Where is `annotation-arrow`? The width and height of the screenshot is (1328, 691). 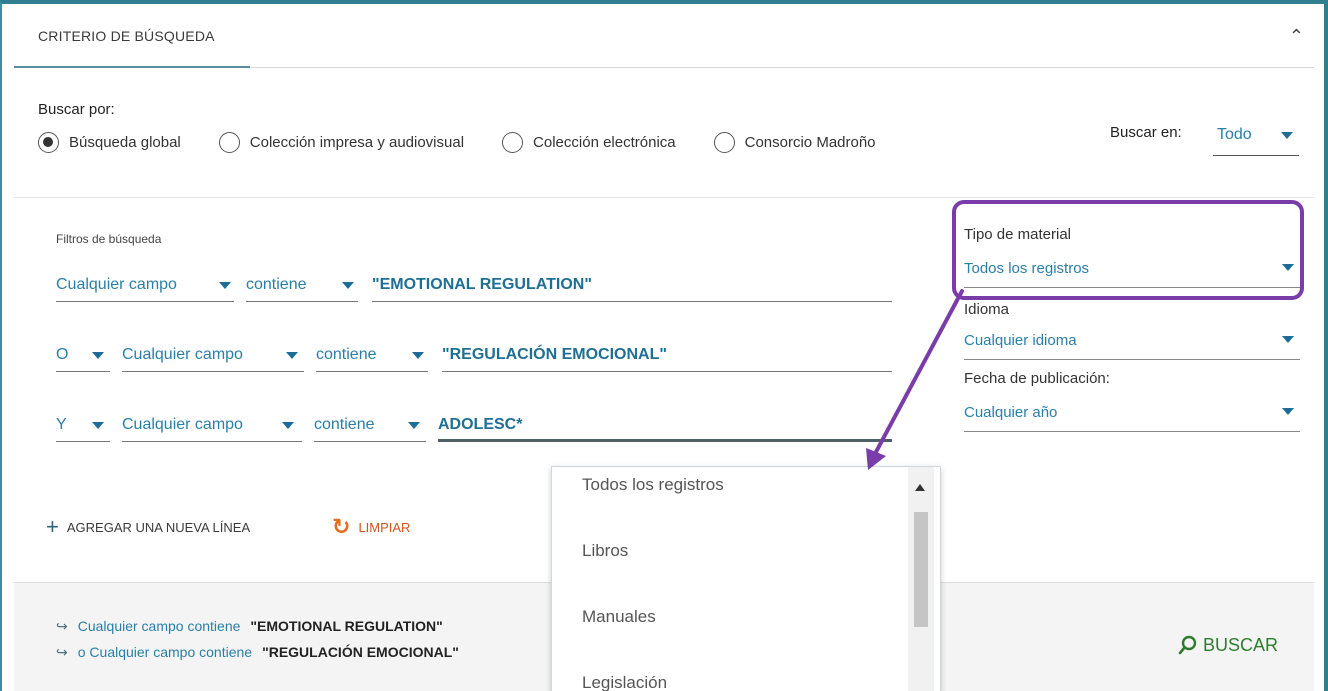
annotation-arrow is located at coordinates (915, 379).